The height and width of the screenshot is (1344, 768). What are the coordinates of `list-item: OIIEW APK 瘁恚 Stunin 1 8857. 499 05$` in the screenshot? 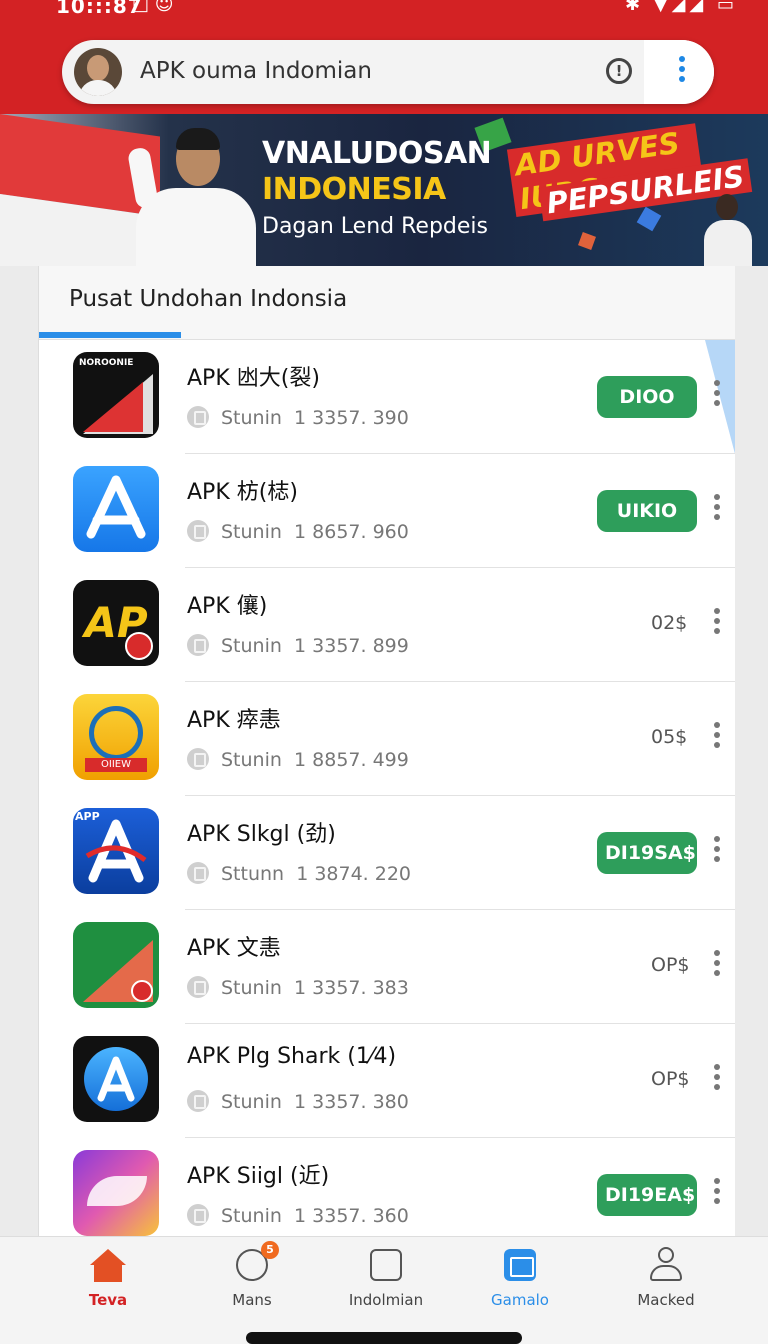 It's located at (387, 739).